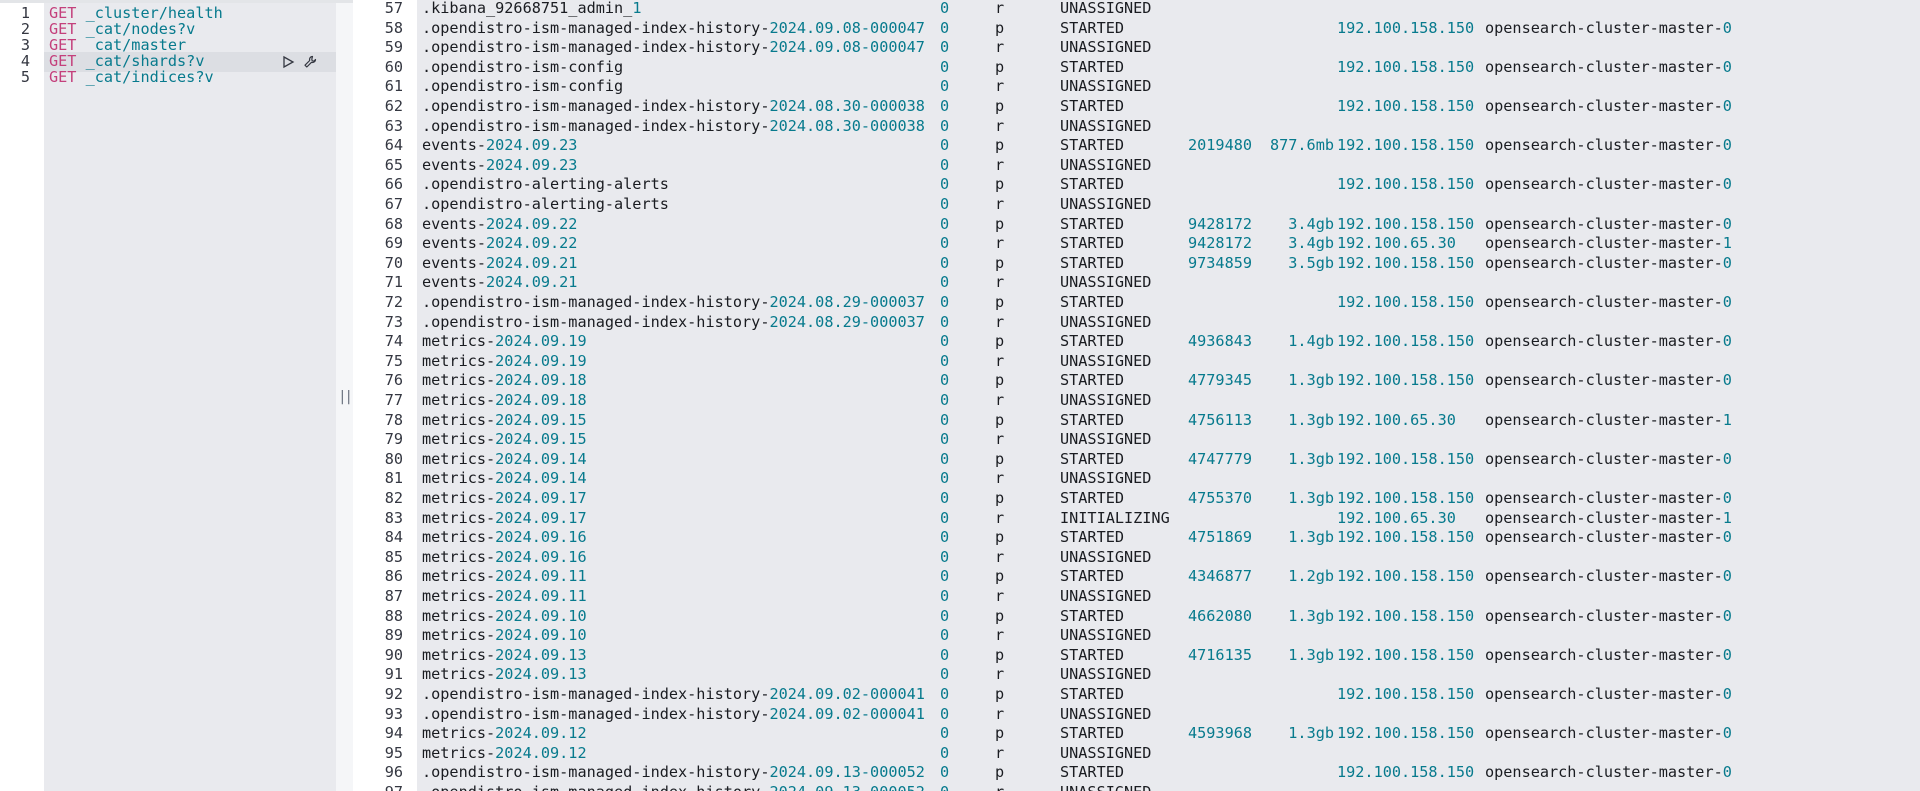  I want to click on doc-count: 4747779, so click(1220, 458).